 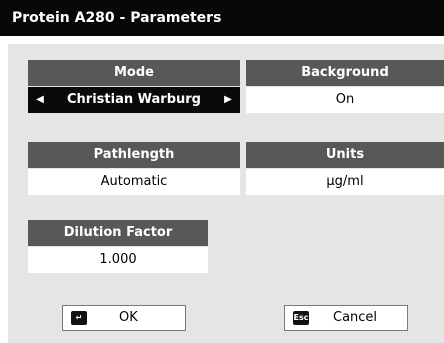 I want to click on background-field: Background On, so click(x=345, y=86).